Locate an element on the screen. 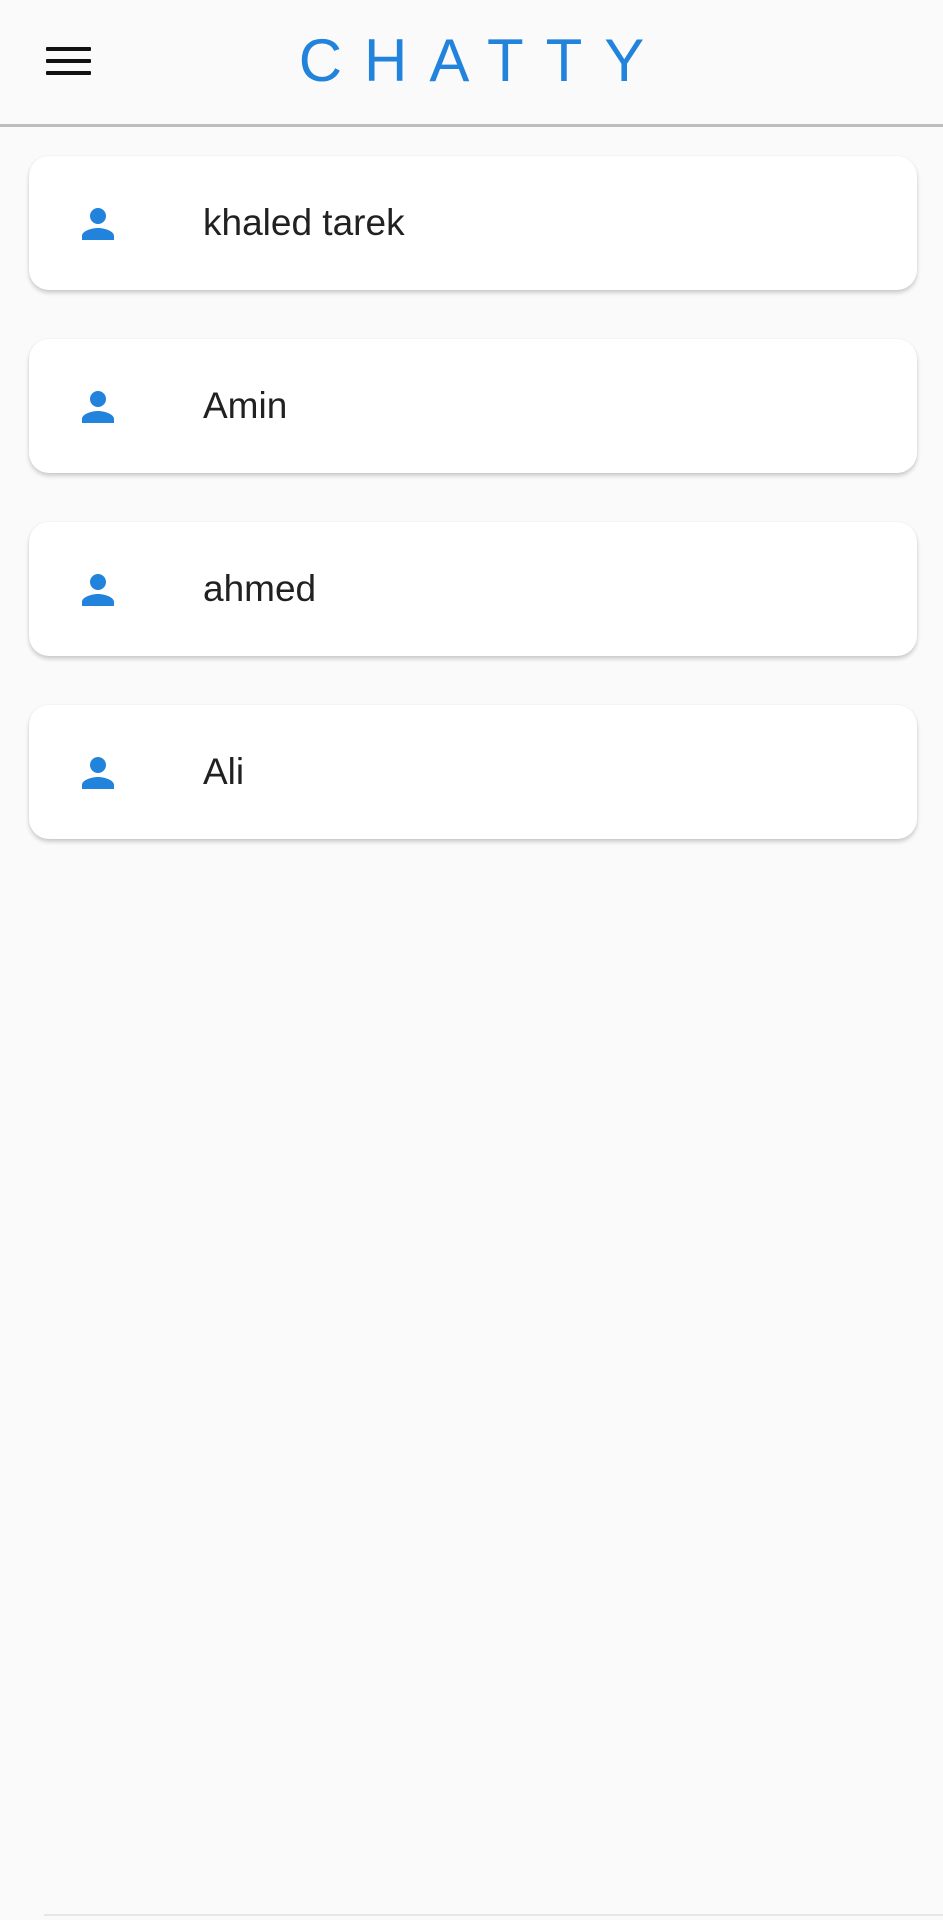  contact-item: Ali is located at coordinates (473, 772).